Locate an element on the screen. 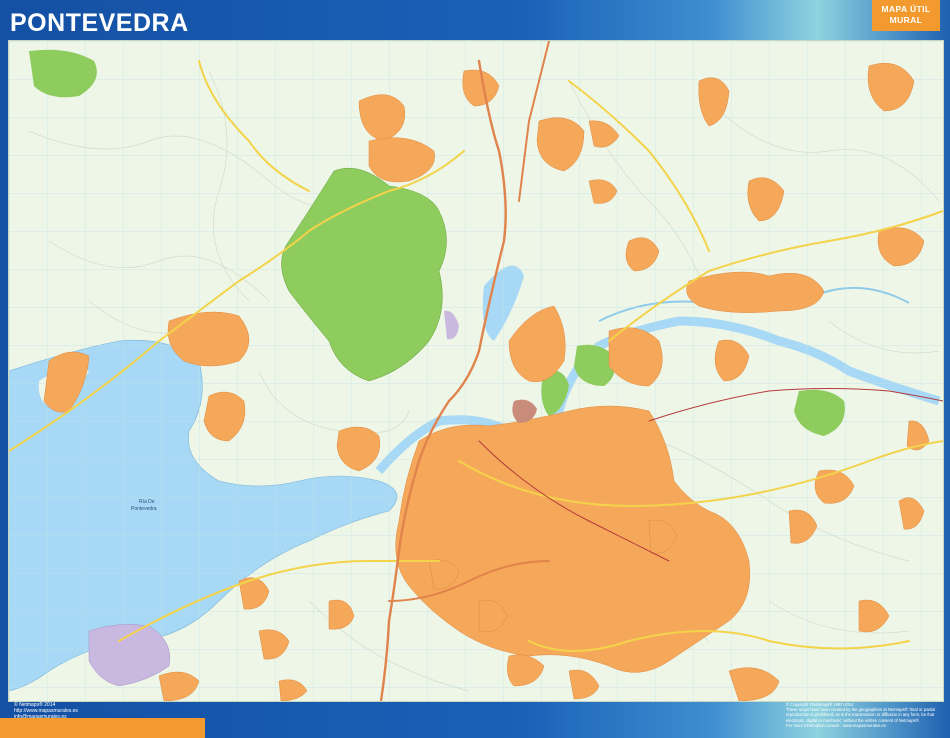 This screenshot has width=950, height=738. badge-line-1: MAPA ÚTIL is located at coordinates (906, 9).